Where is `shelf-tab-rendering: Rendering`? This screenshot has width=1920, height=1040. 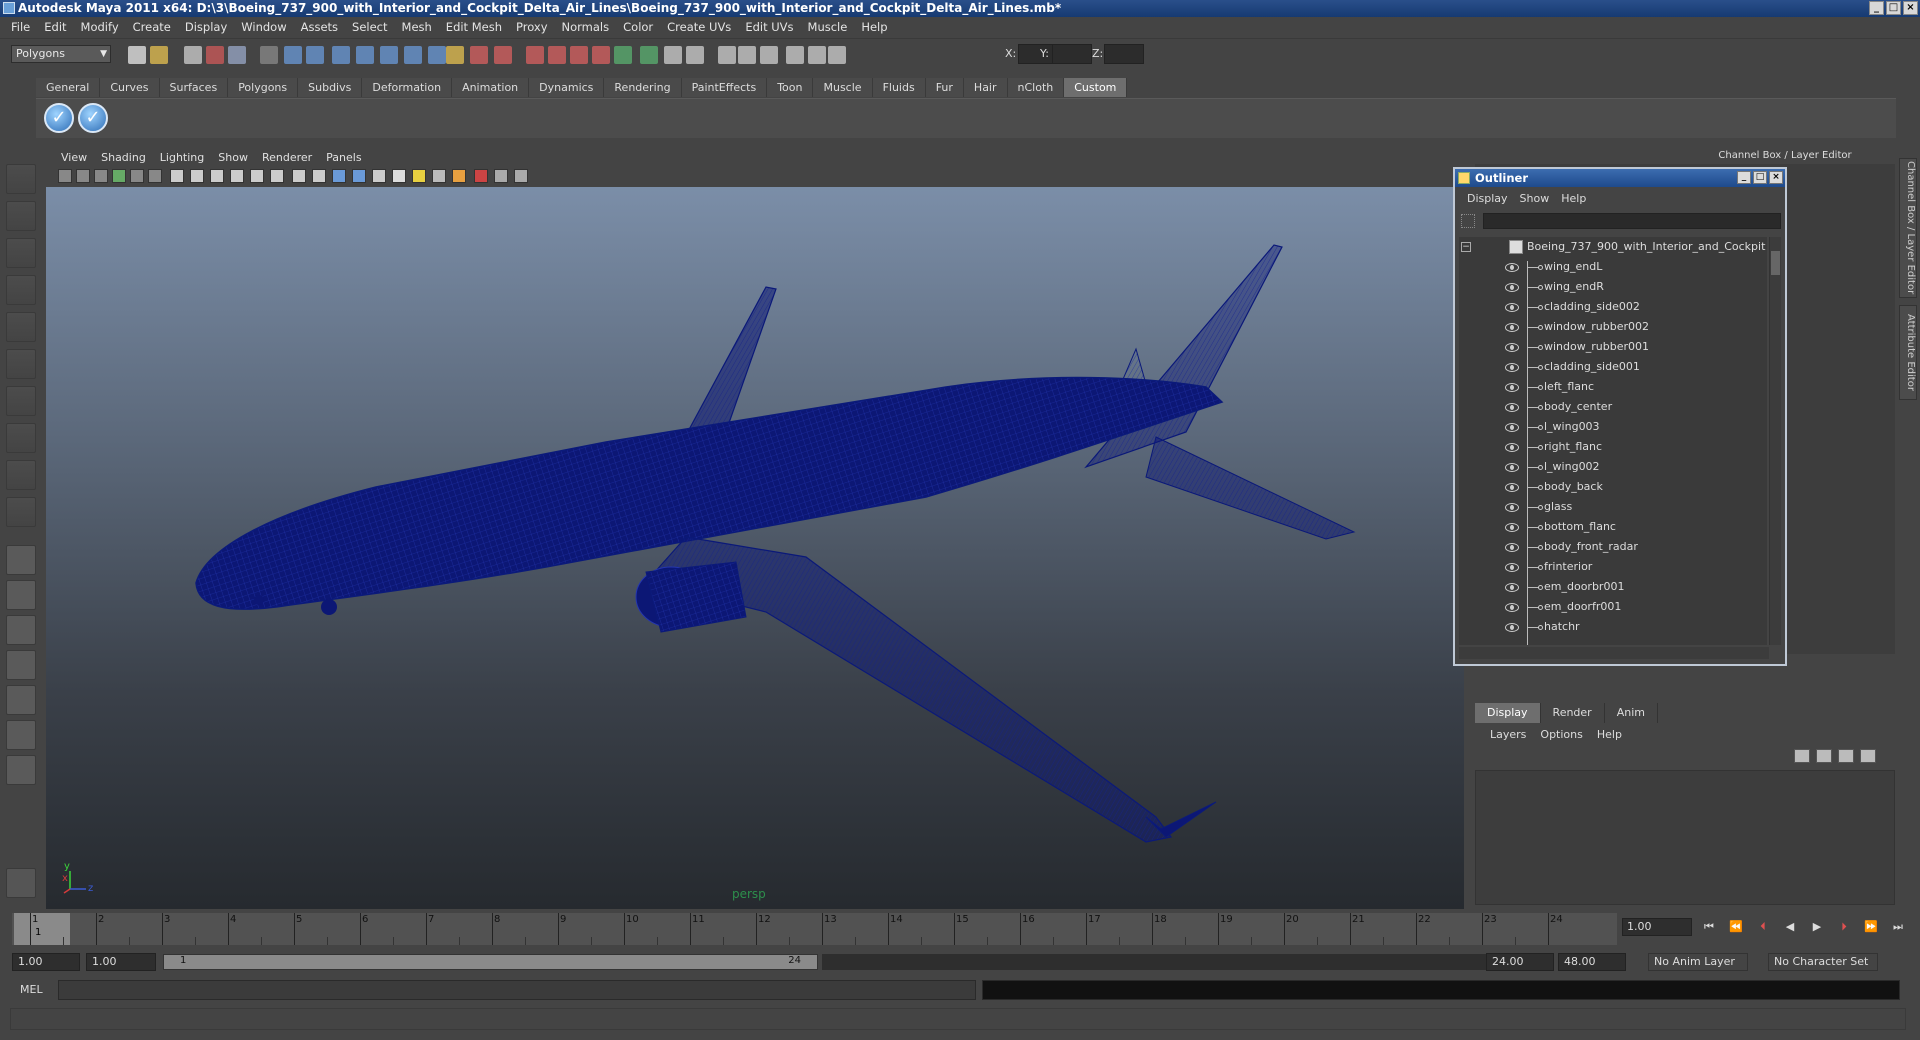
shelf-tab-rendering: Rendering is located at coordinates (643, 87).